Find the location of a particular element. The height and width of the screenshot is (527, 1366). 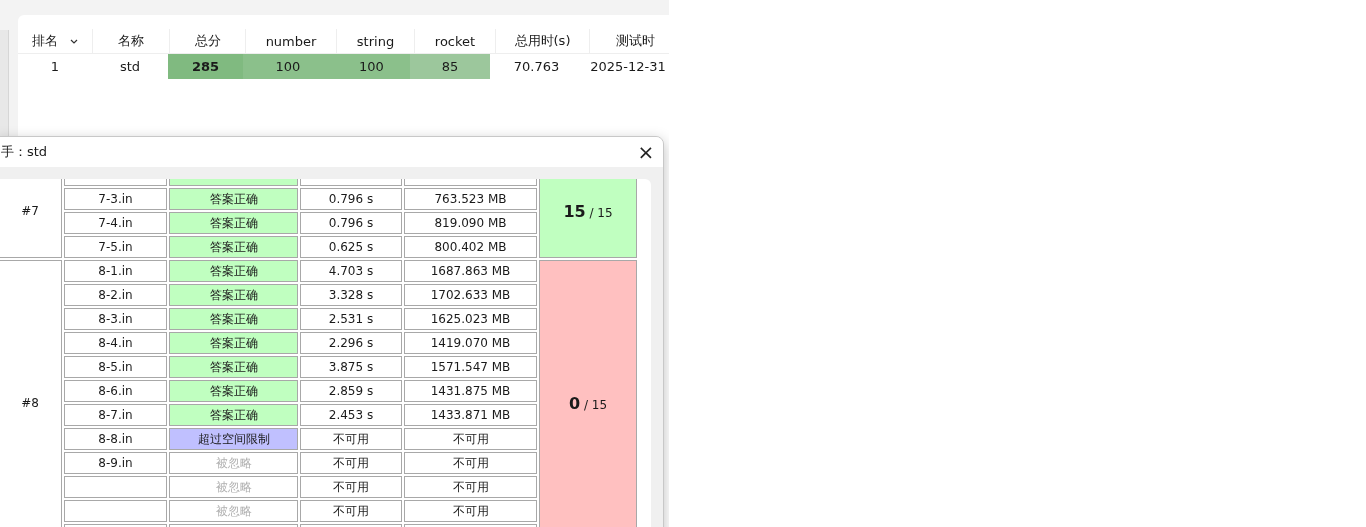

chevron-down-icon is located at coordinates (74, 41).